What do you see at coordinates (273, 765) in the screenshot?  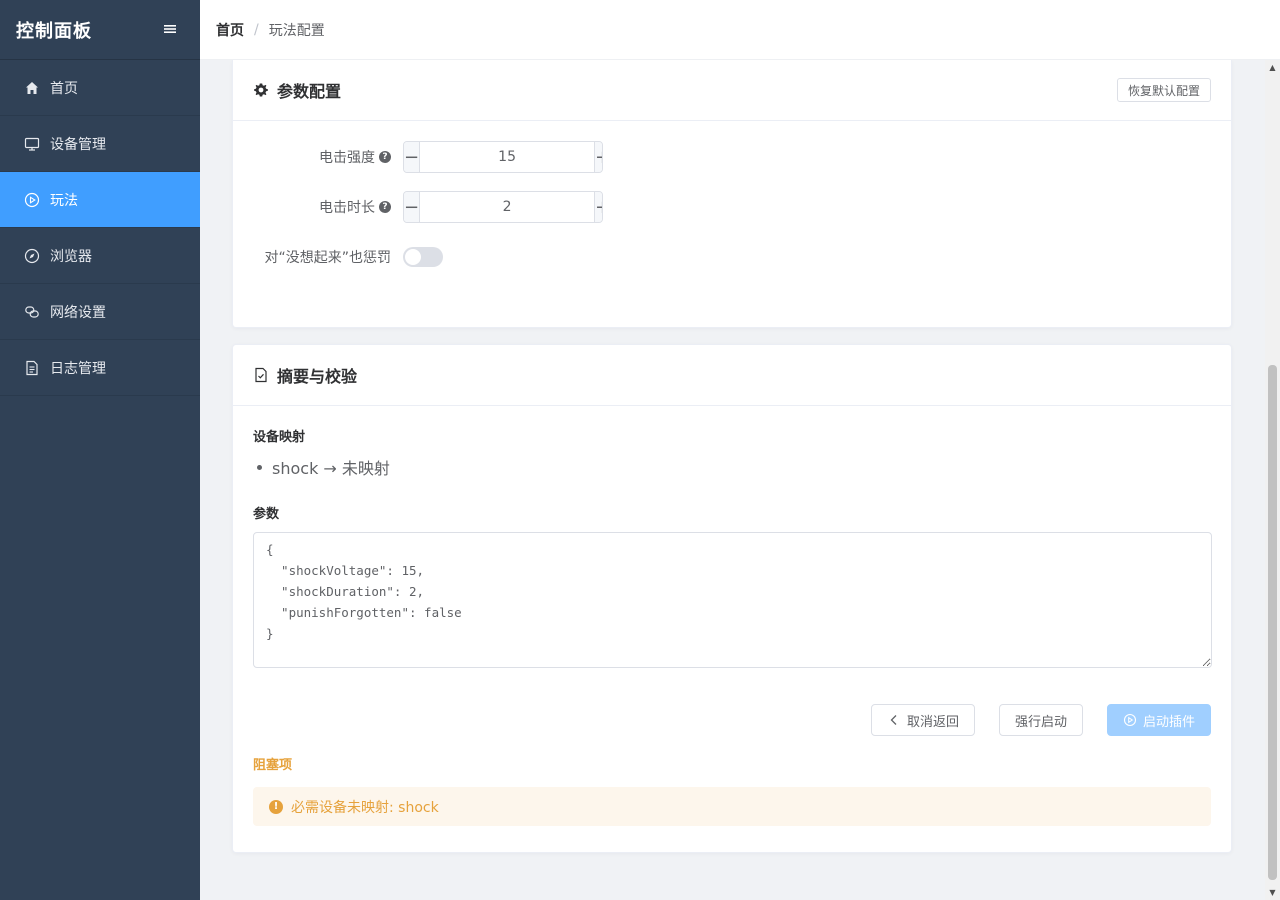 I see `blockers-label: 阻塞项` at bounding box center [273, 765].